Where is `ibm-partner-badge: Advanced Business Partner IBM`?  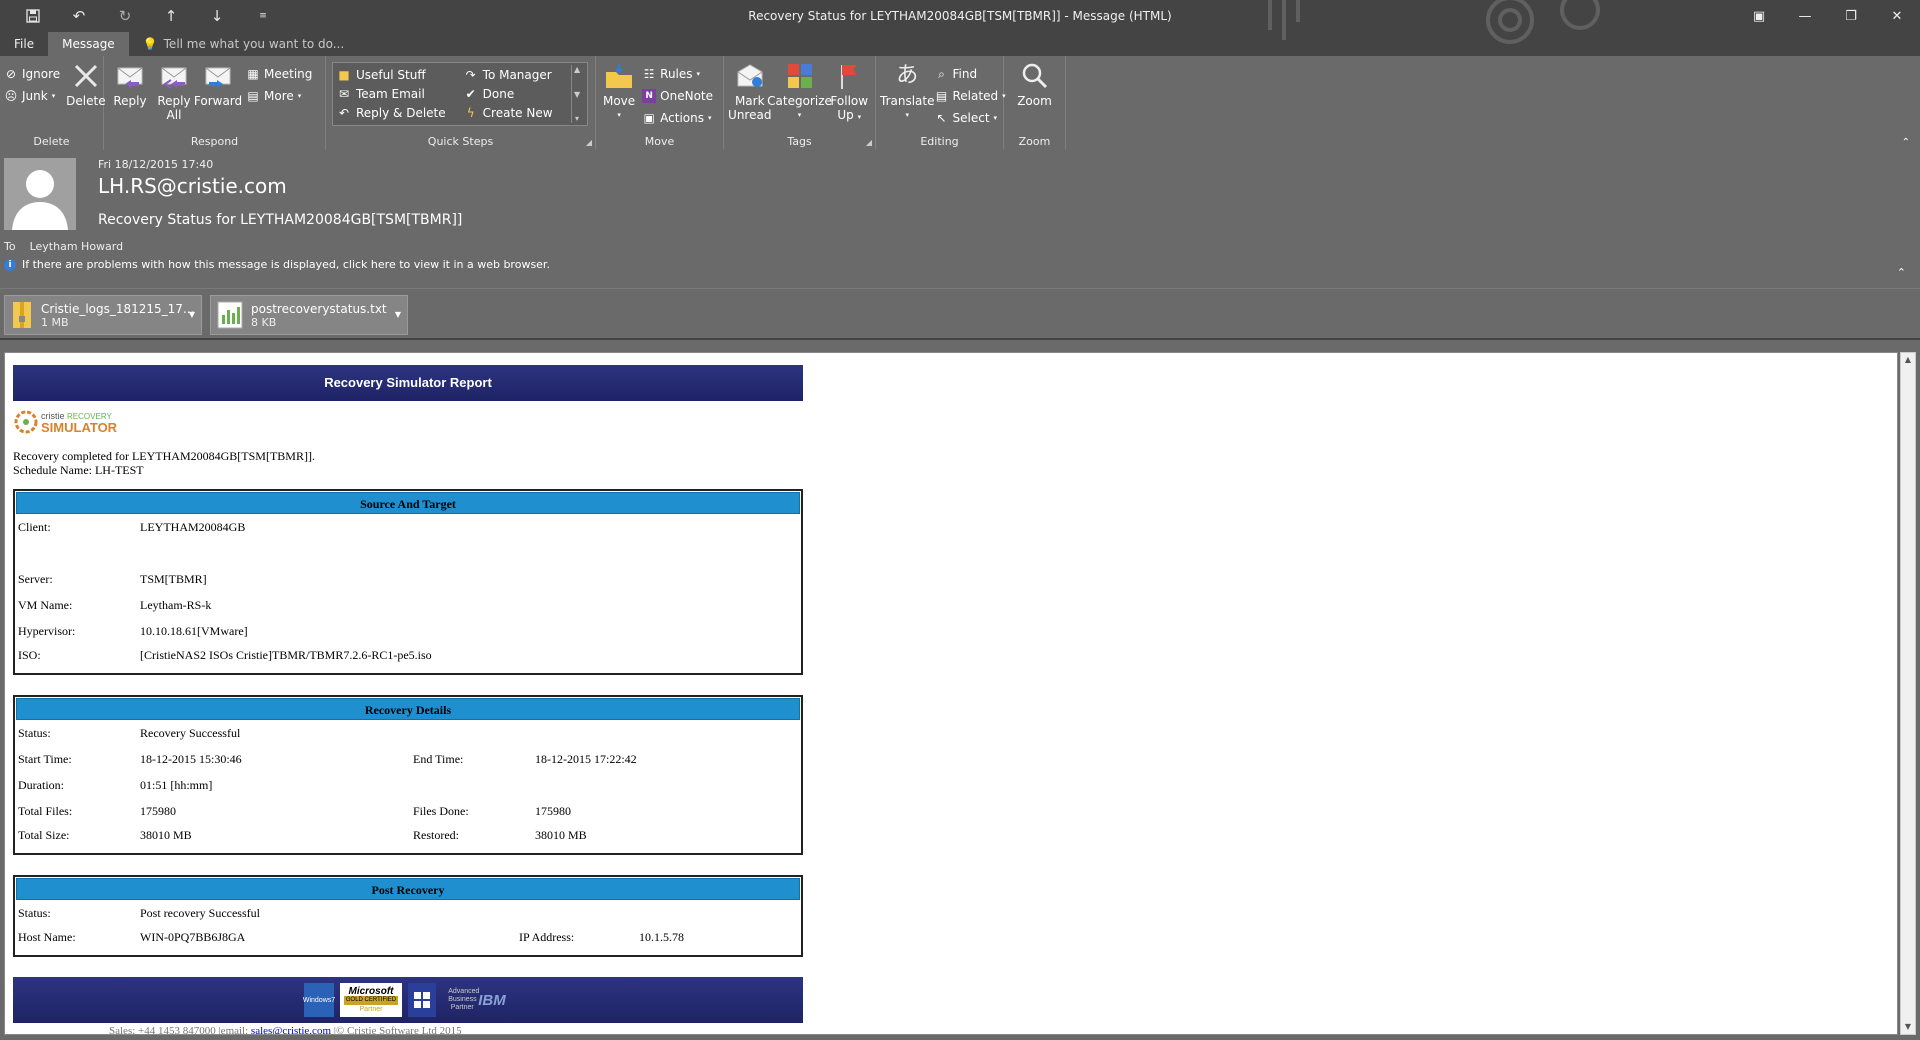
ibm-partner-badge: Advanced Business Partner IBM is located at coordinates (477, 999).